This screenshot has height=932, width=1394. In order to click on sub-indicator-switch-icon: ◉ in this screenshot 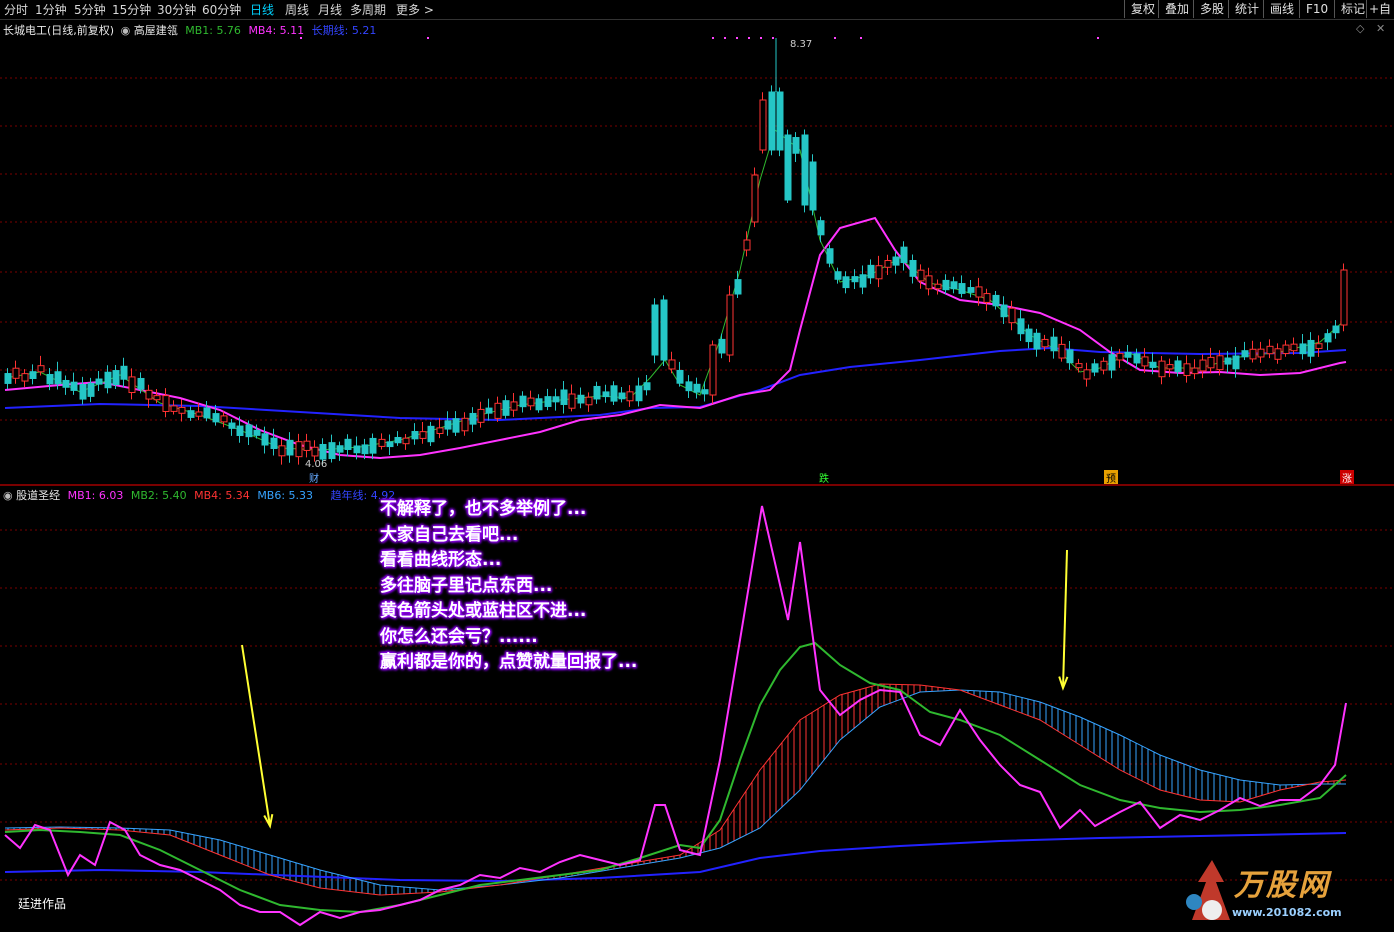, I will do `click(8, 495)`.